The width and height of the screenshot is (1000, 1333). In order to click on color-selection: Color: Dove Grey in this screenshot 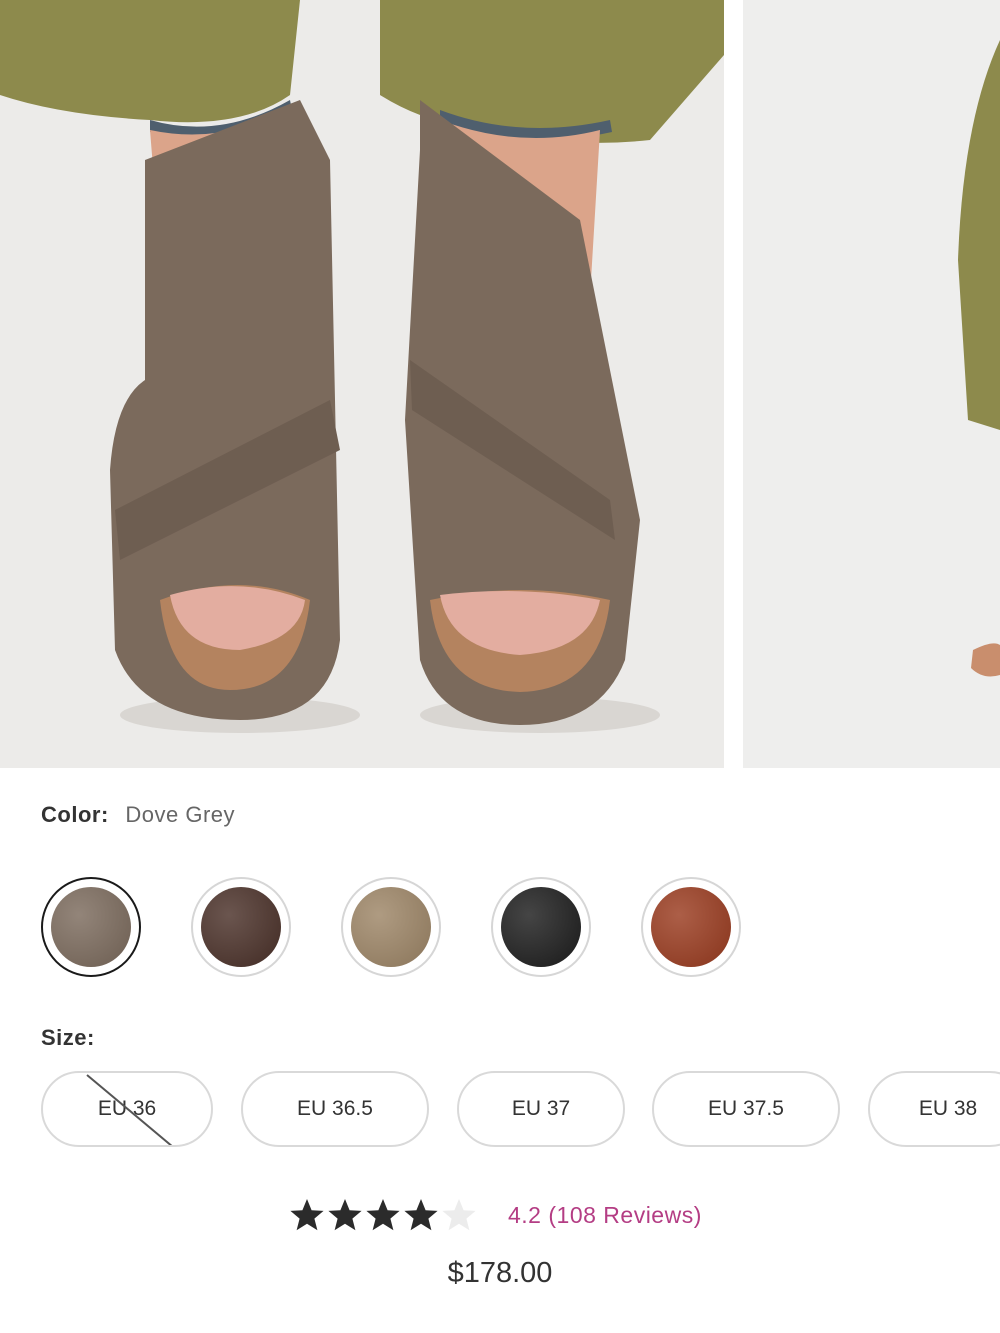, I will do `click(138, 815)`.